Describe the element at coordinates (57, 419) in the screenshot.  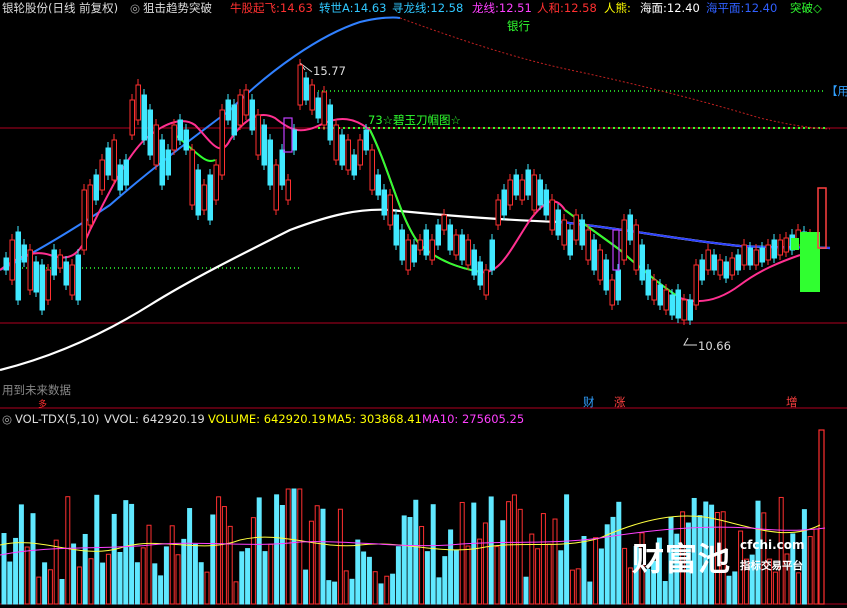
I see `volume-indicator-name: VOL-TDX(5,10)` at that location.